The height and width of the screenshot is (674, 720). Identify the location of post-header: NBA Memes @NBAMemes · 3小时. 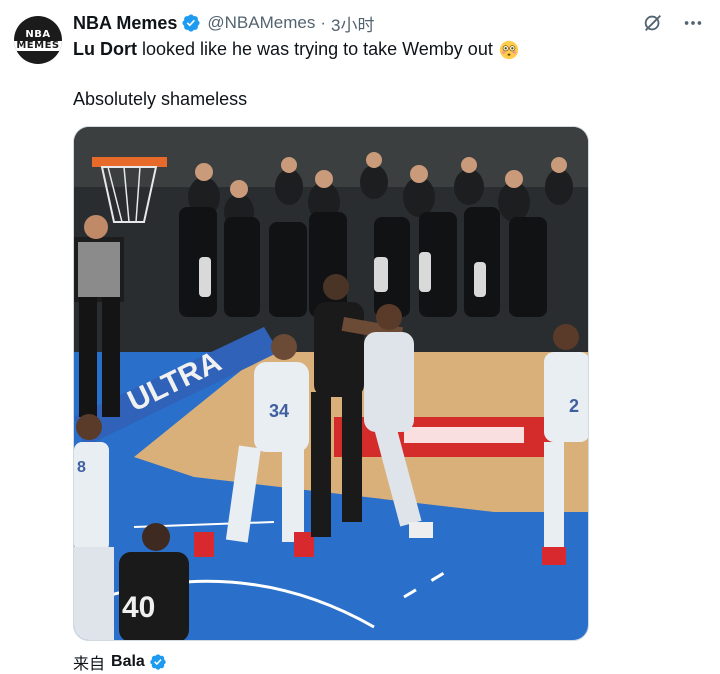
(223, 23).